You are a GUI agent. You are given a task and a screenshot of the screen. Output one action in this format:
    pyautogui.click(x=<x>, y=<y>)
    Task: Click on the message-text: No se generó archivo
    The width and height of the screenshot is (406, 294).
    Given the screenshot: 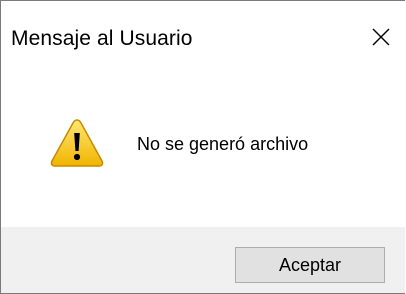 What is the action you would take?
    pyautogui.click(x=223, y=144)
    